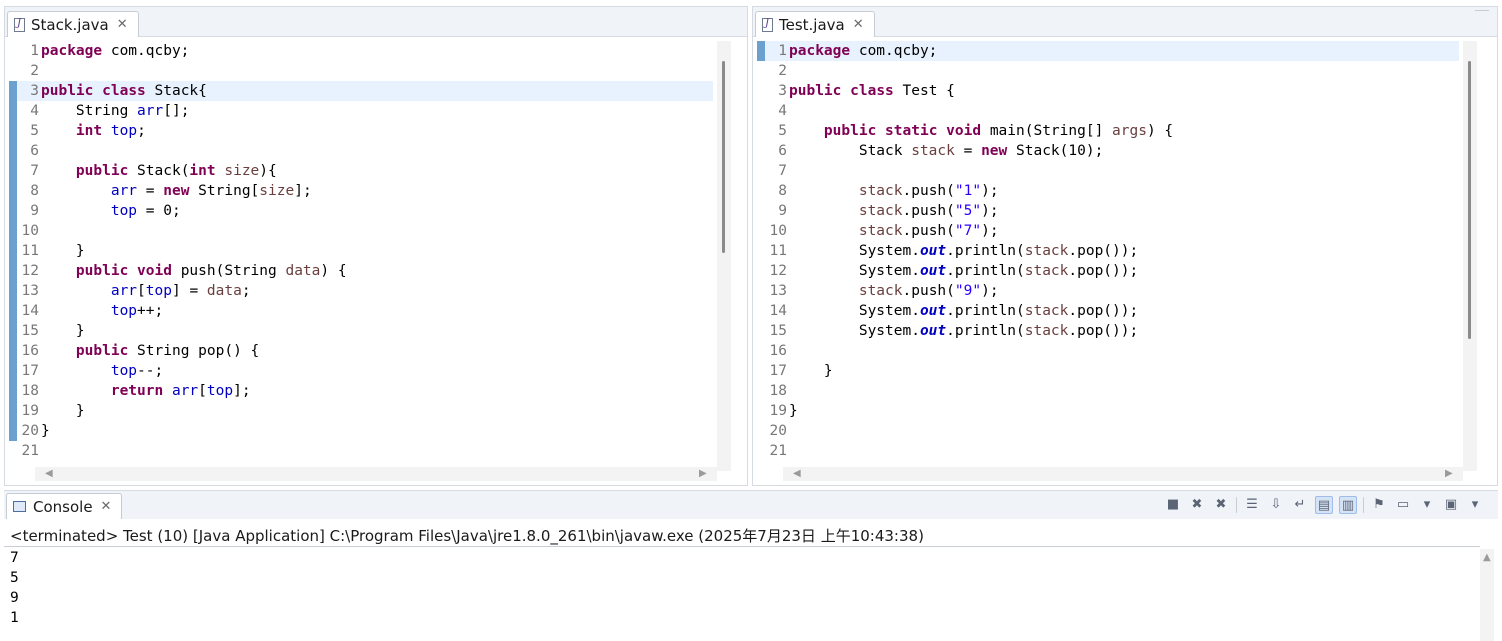 Image resolution: width=1502 pixels, height=641 pixels. I want to click on code-text: arr[top] = data;, so click(180, 291).